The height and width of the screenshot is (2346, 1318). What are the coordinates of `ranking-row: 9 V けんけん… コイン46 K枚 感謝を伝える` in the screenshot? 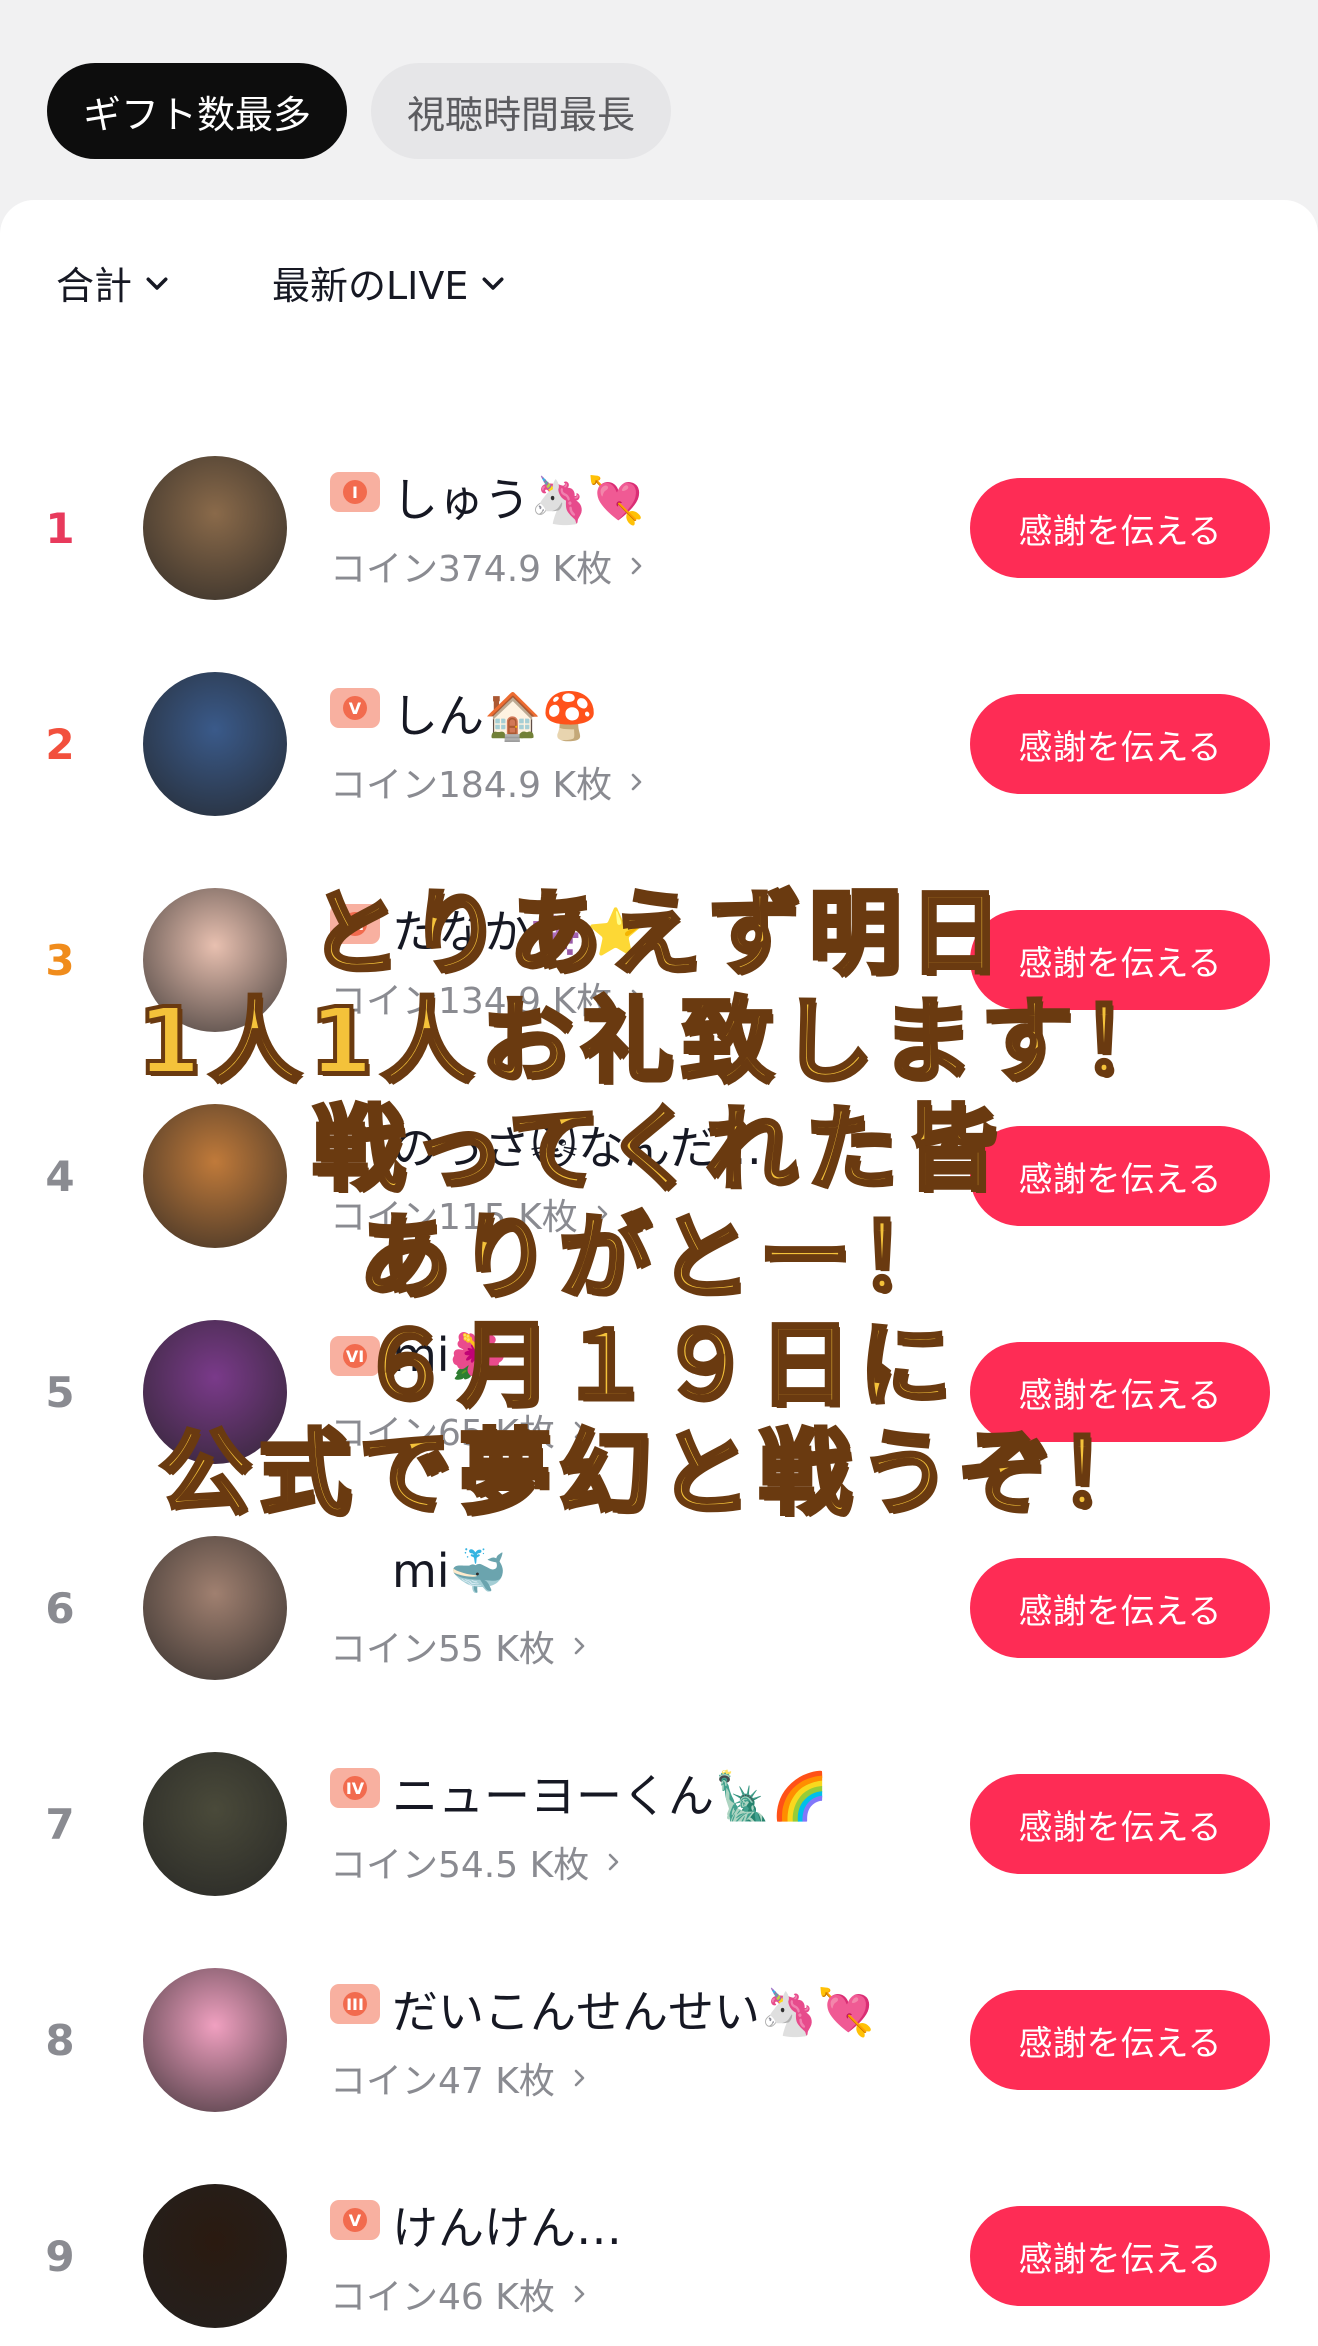 It's located at (659, 2247).